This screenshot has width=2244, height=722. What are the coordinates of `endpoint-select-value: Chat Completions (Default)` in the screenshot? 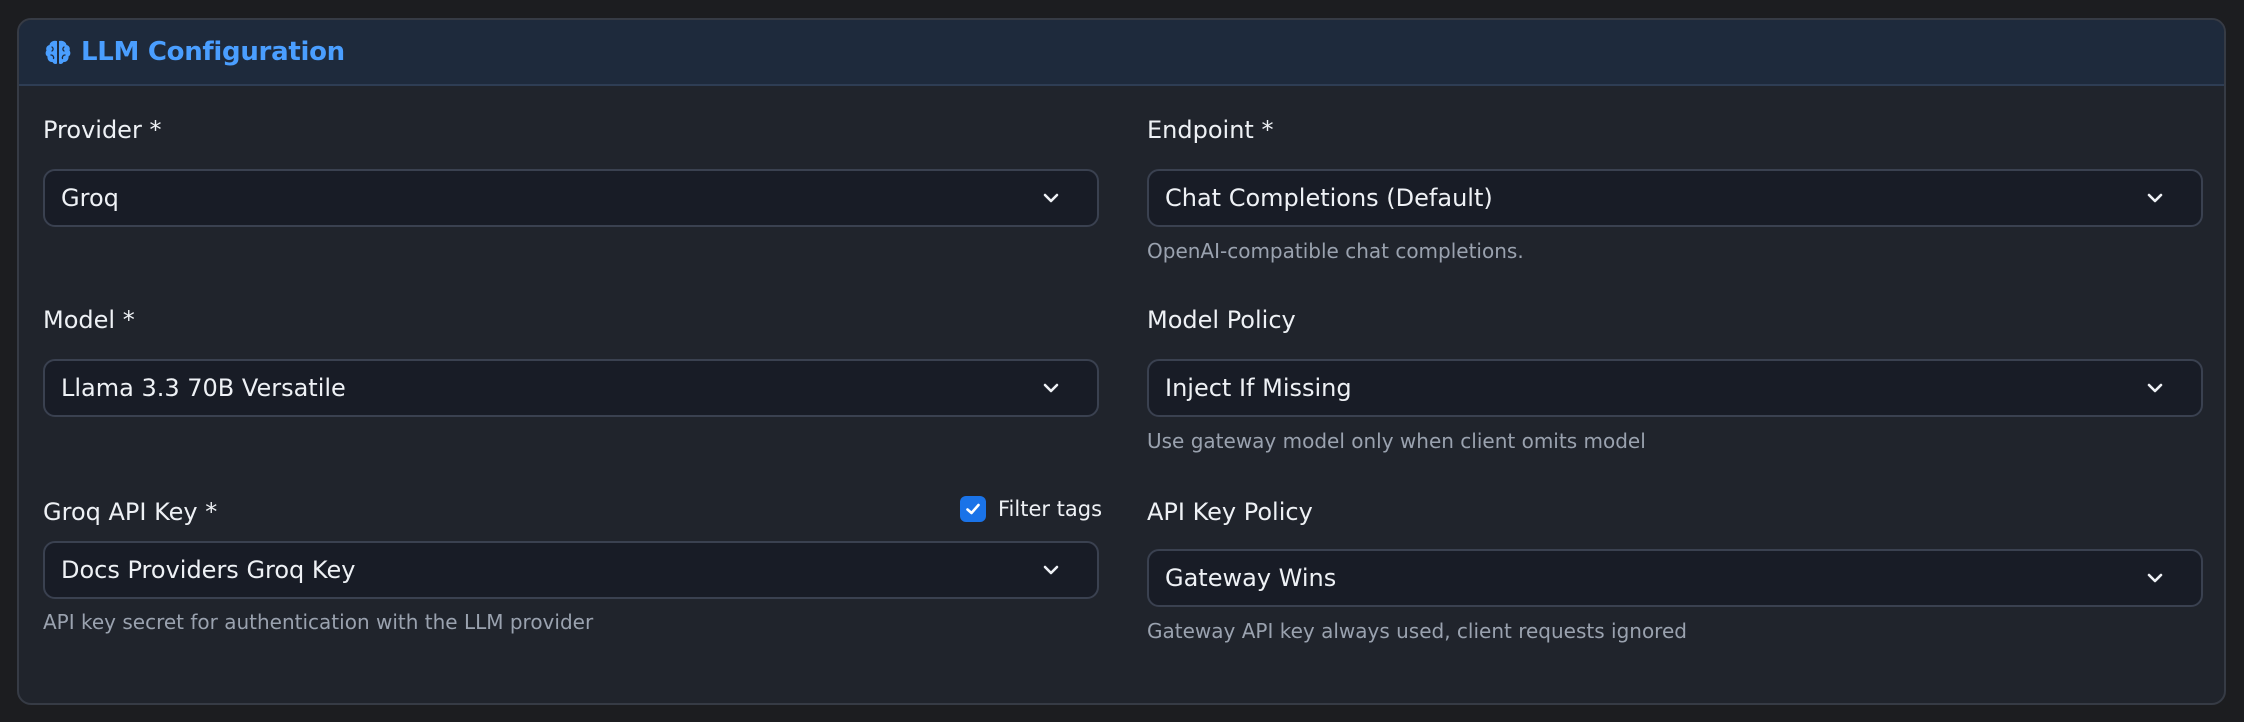 It's located at (1329, 198).